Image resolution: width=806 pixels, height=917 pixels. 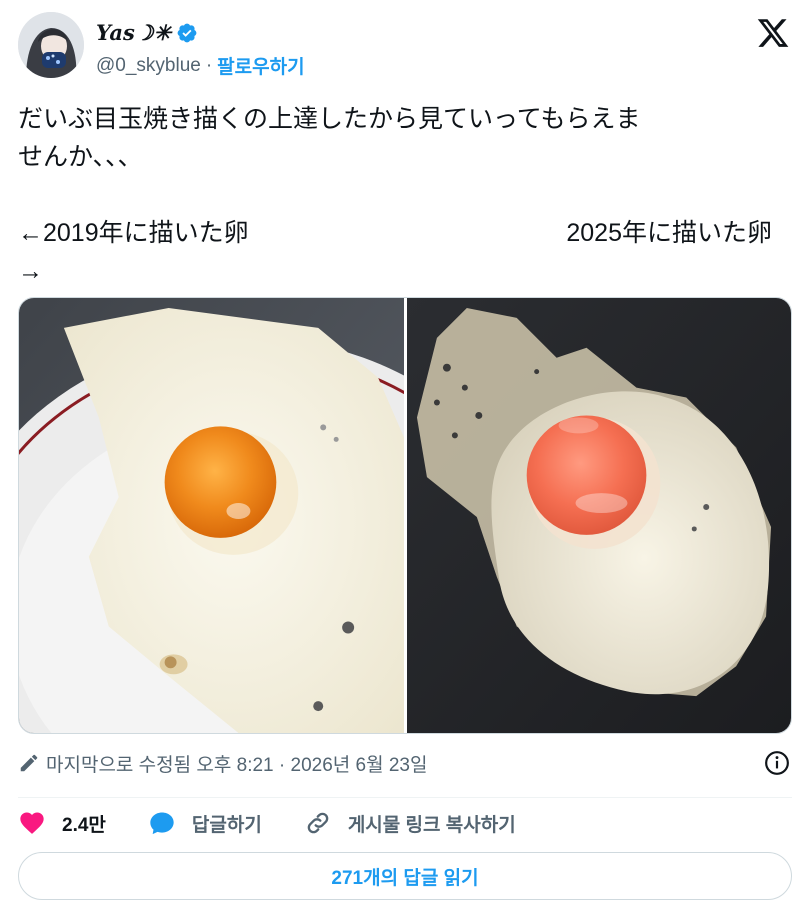 I want to click on link-icon, so click(x=318, y=823).